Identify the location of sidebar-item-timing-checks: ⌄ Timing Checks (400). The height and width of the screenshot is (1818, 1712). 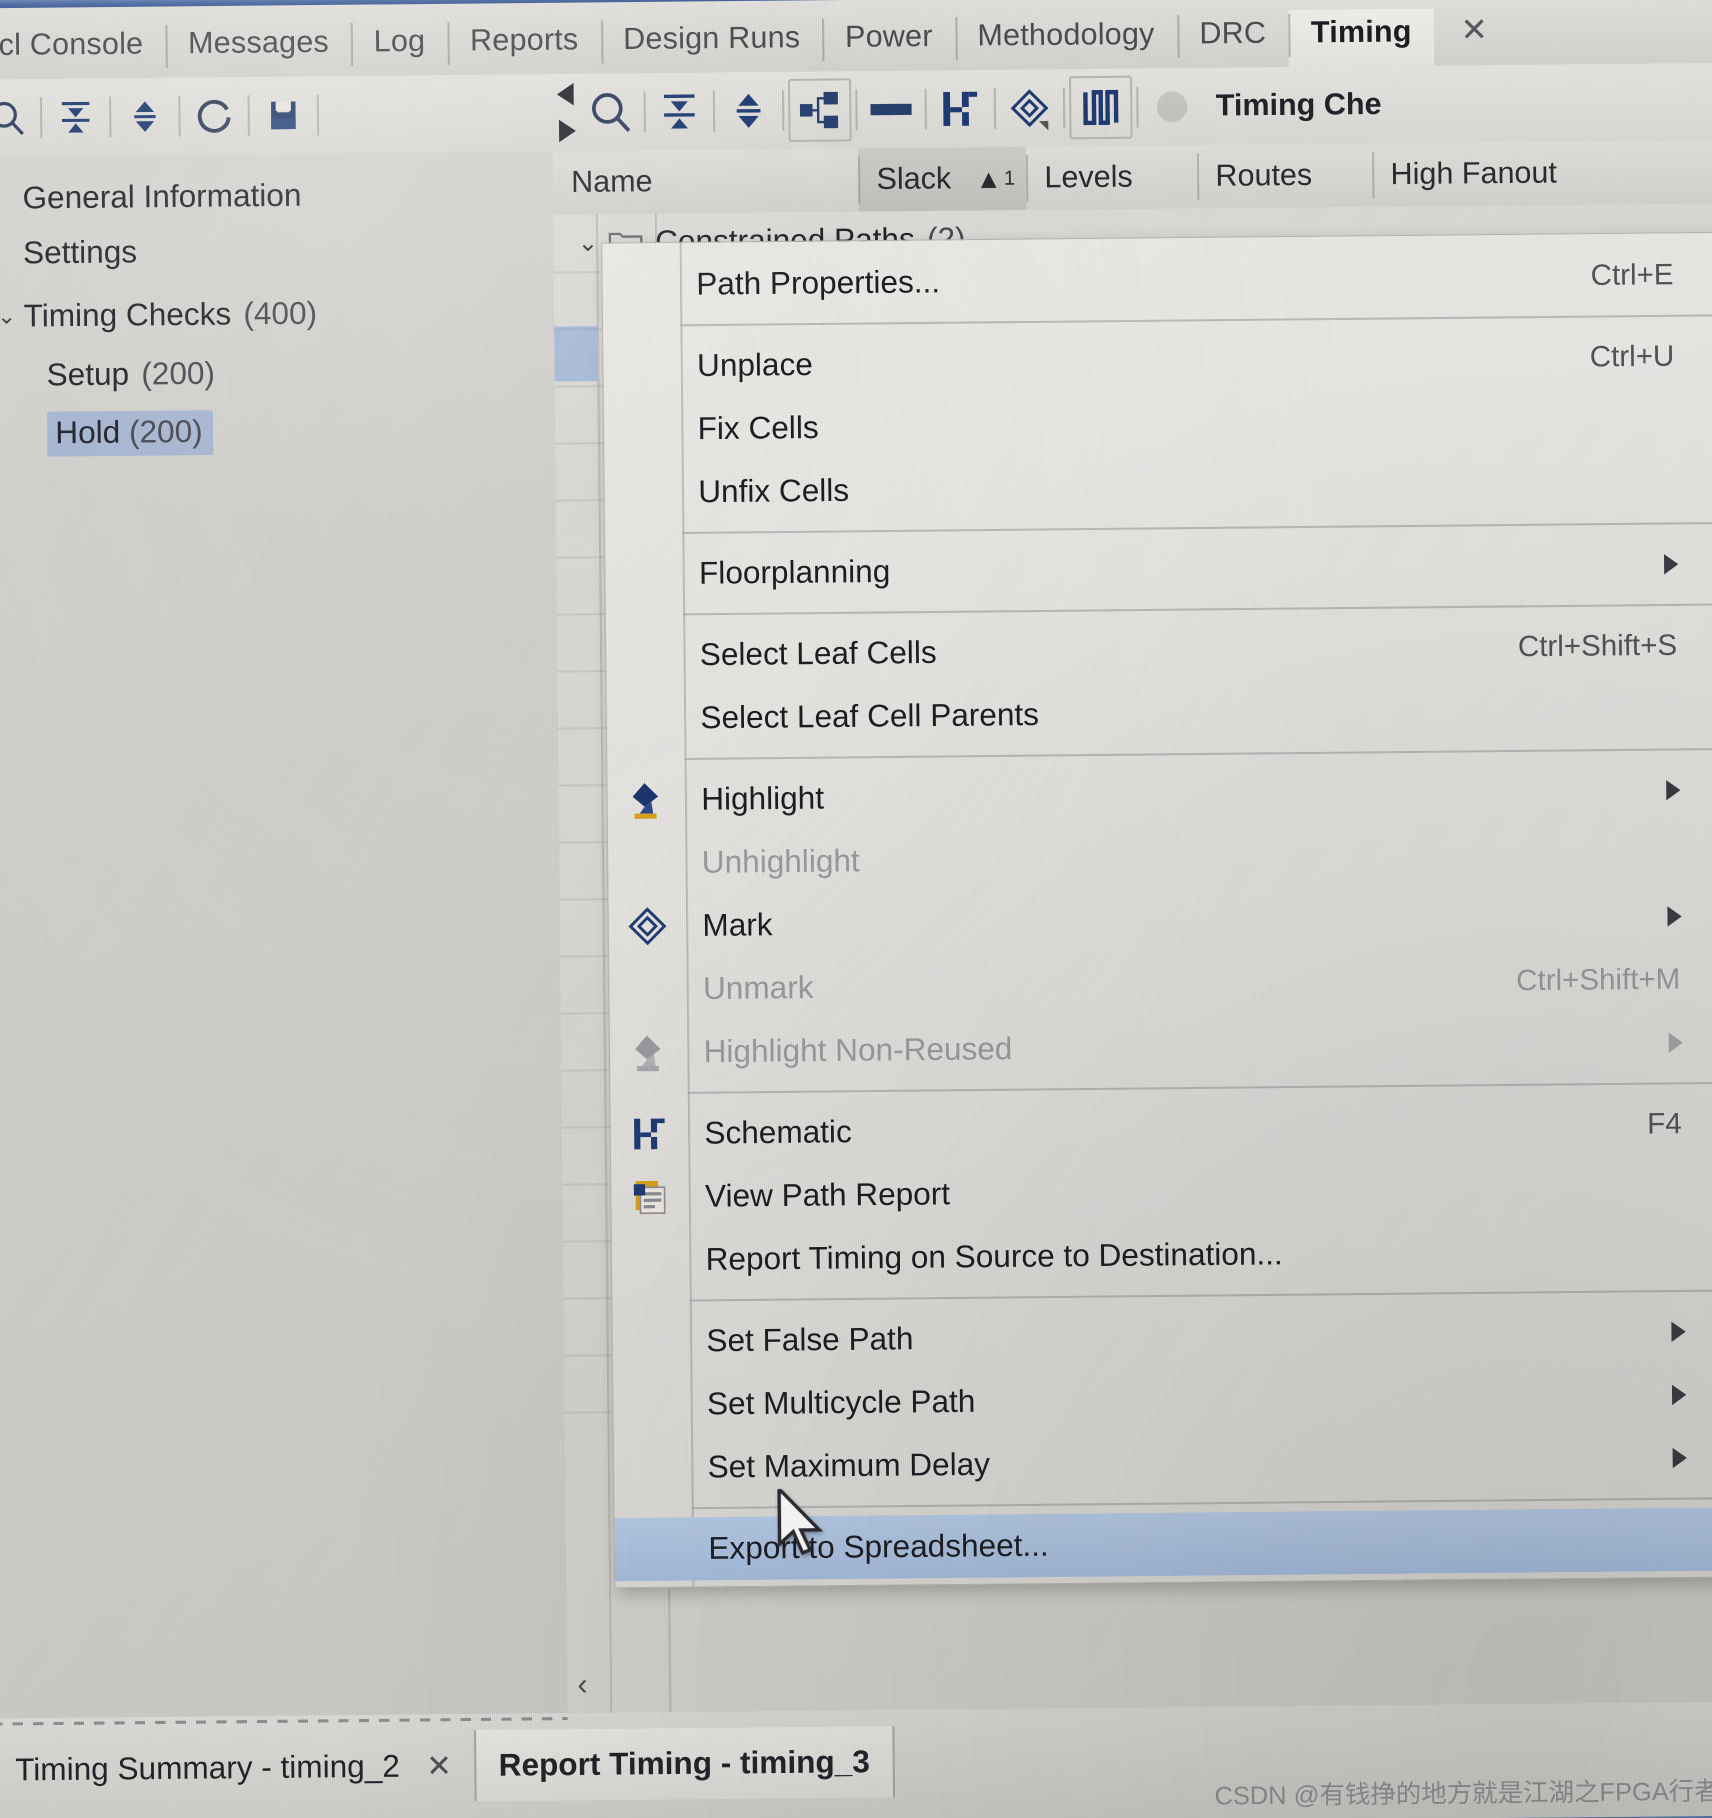
(277, 314).